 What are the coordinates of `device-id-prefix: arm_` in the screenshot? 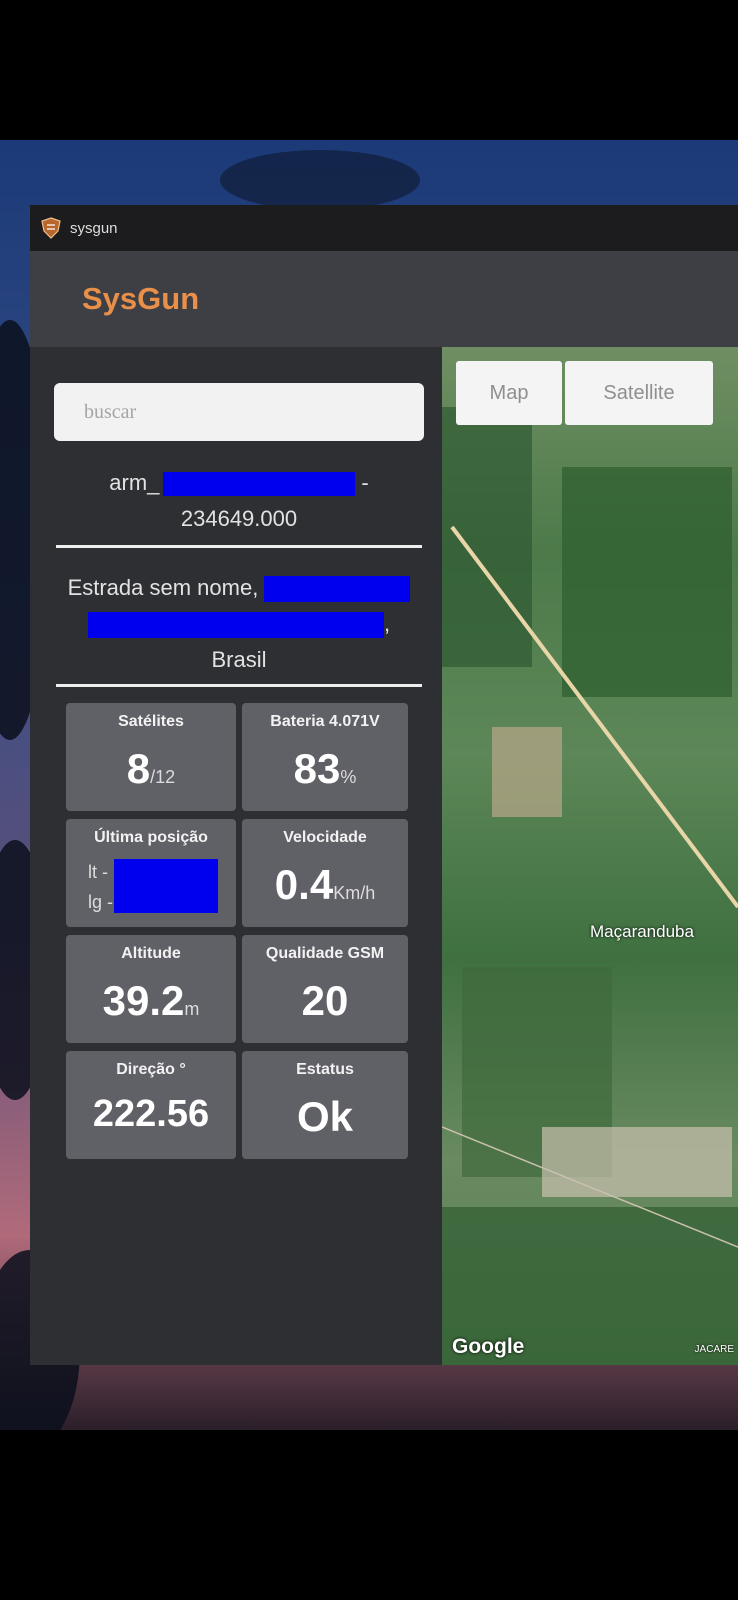 It's located at (134, 482).